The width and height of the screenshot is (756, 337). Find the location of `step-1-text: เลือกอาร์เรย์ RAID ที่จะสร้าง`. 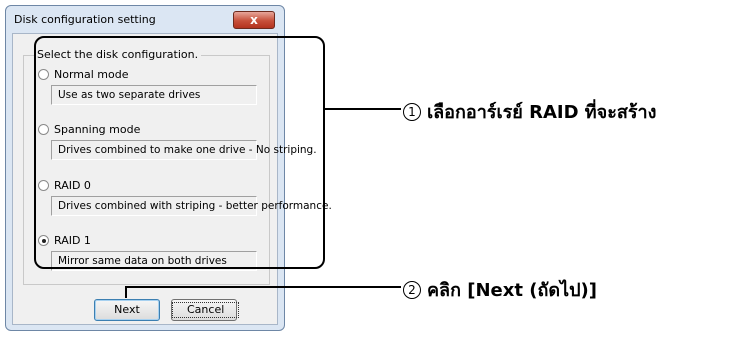

step-1-text: เลือกอาร์เรย์ RAID ที่จะสร้าง is located at coordinates (542, 112).